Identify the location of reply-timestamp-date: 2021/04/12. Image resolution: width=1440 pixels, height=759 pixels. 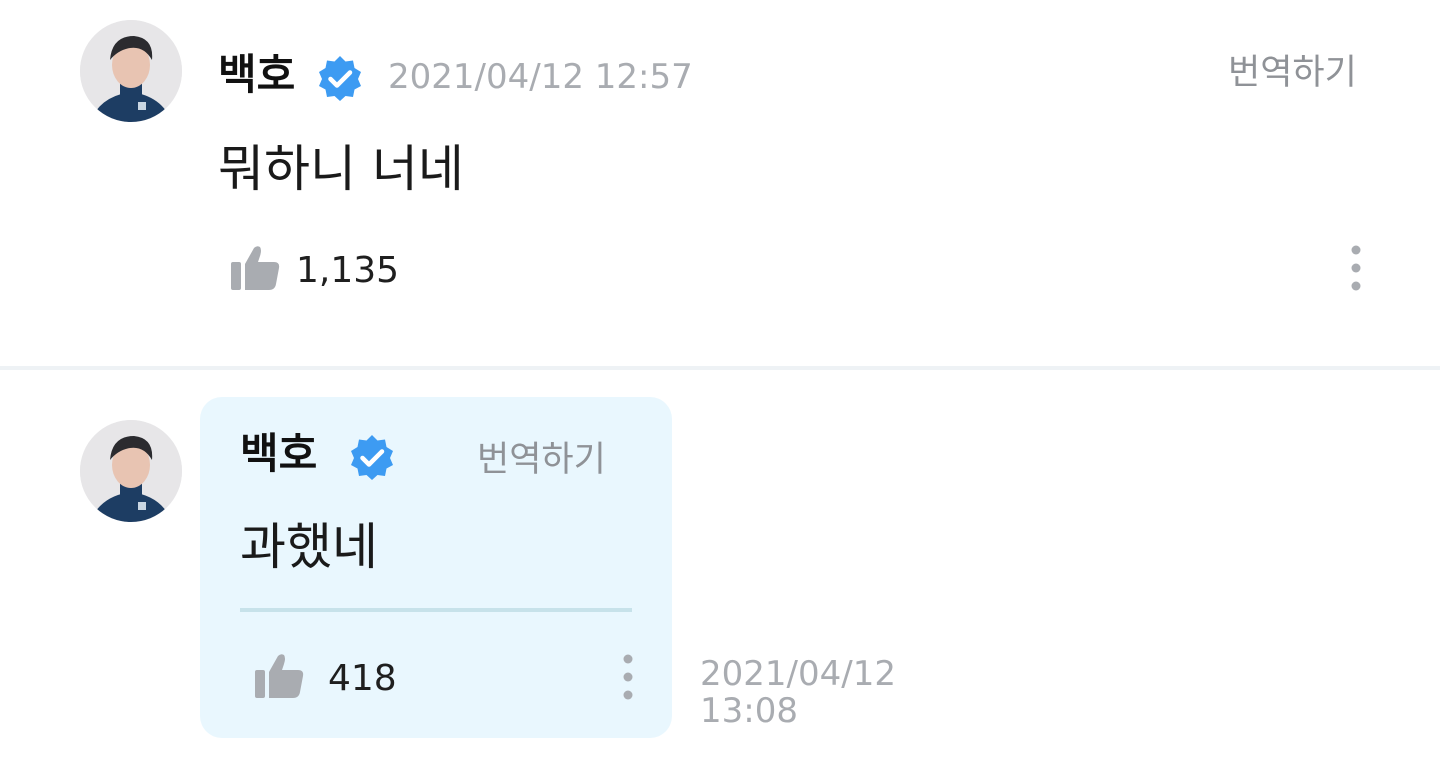
(798, 674).